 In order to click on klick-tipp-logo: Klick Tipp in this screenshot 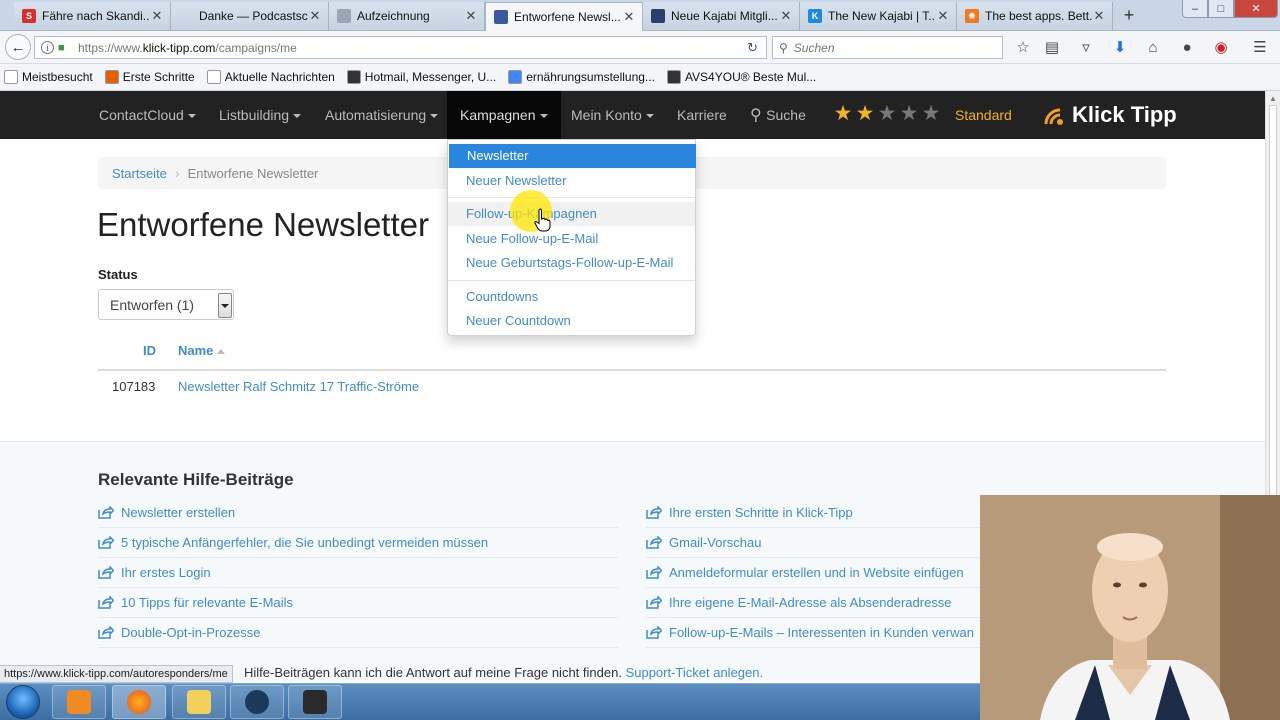, I will do `click(1109, 115)`.